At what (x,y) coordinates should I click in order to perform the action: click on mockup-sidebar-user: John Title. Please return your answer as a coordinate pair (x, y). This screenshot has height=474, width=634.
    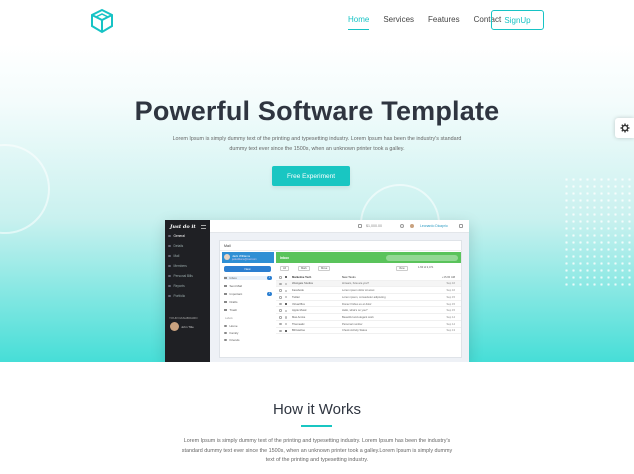
    Looking at the image, I should click on (187, 327).